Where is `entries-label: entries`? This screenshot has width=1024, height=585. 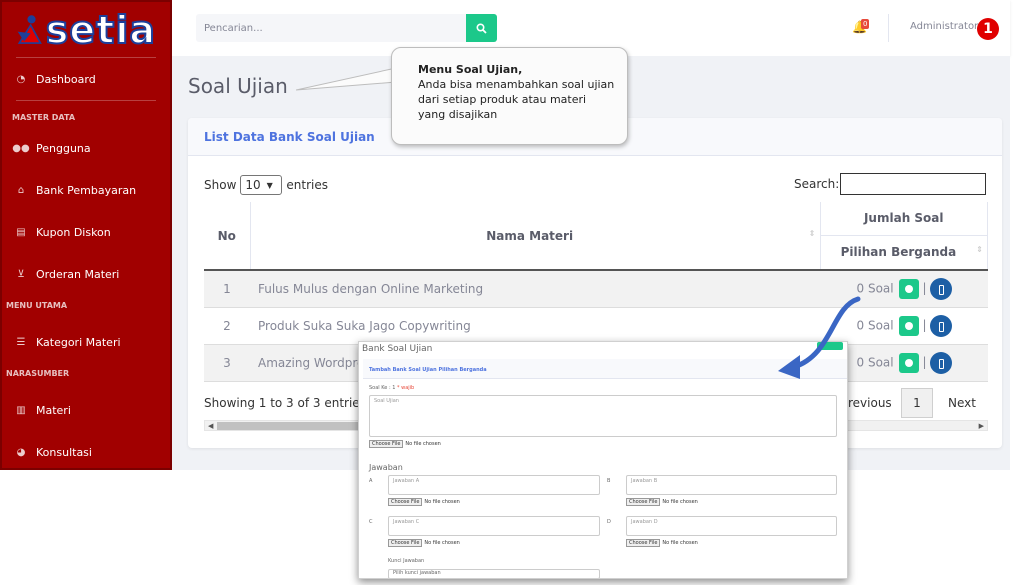
entries-label: entries is located at coordinates (307, 185).